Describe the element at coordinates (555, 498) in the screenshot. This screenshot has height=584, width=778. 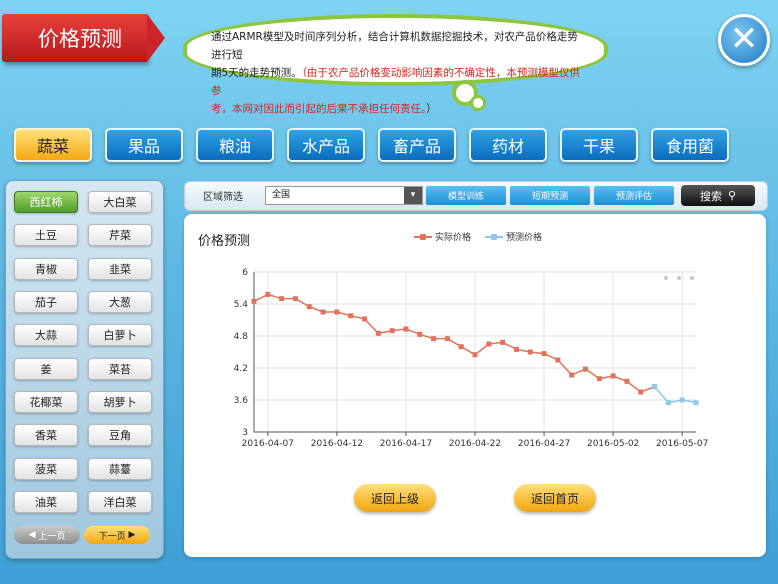
I see `home-button: 返回首页` at that location.